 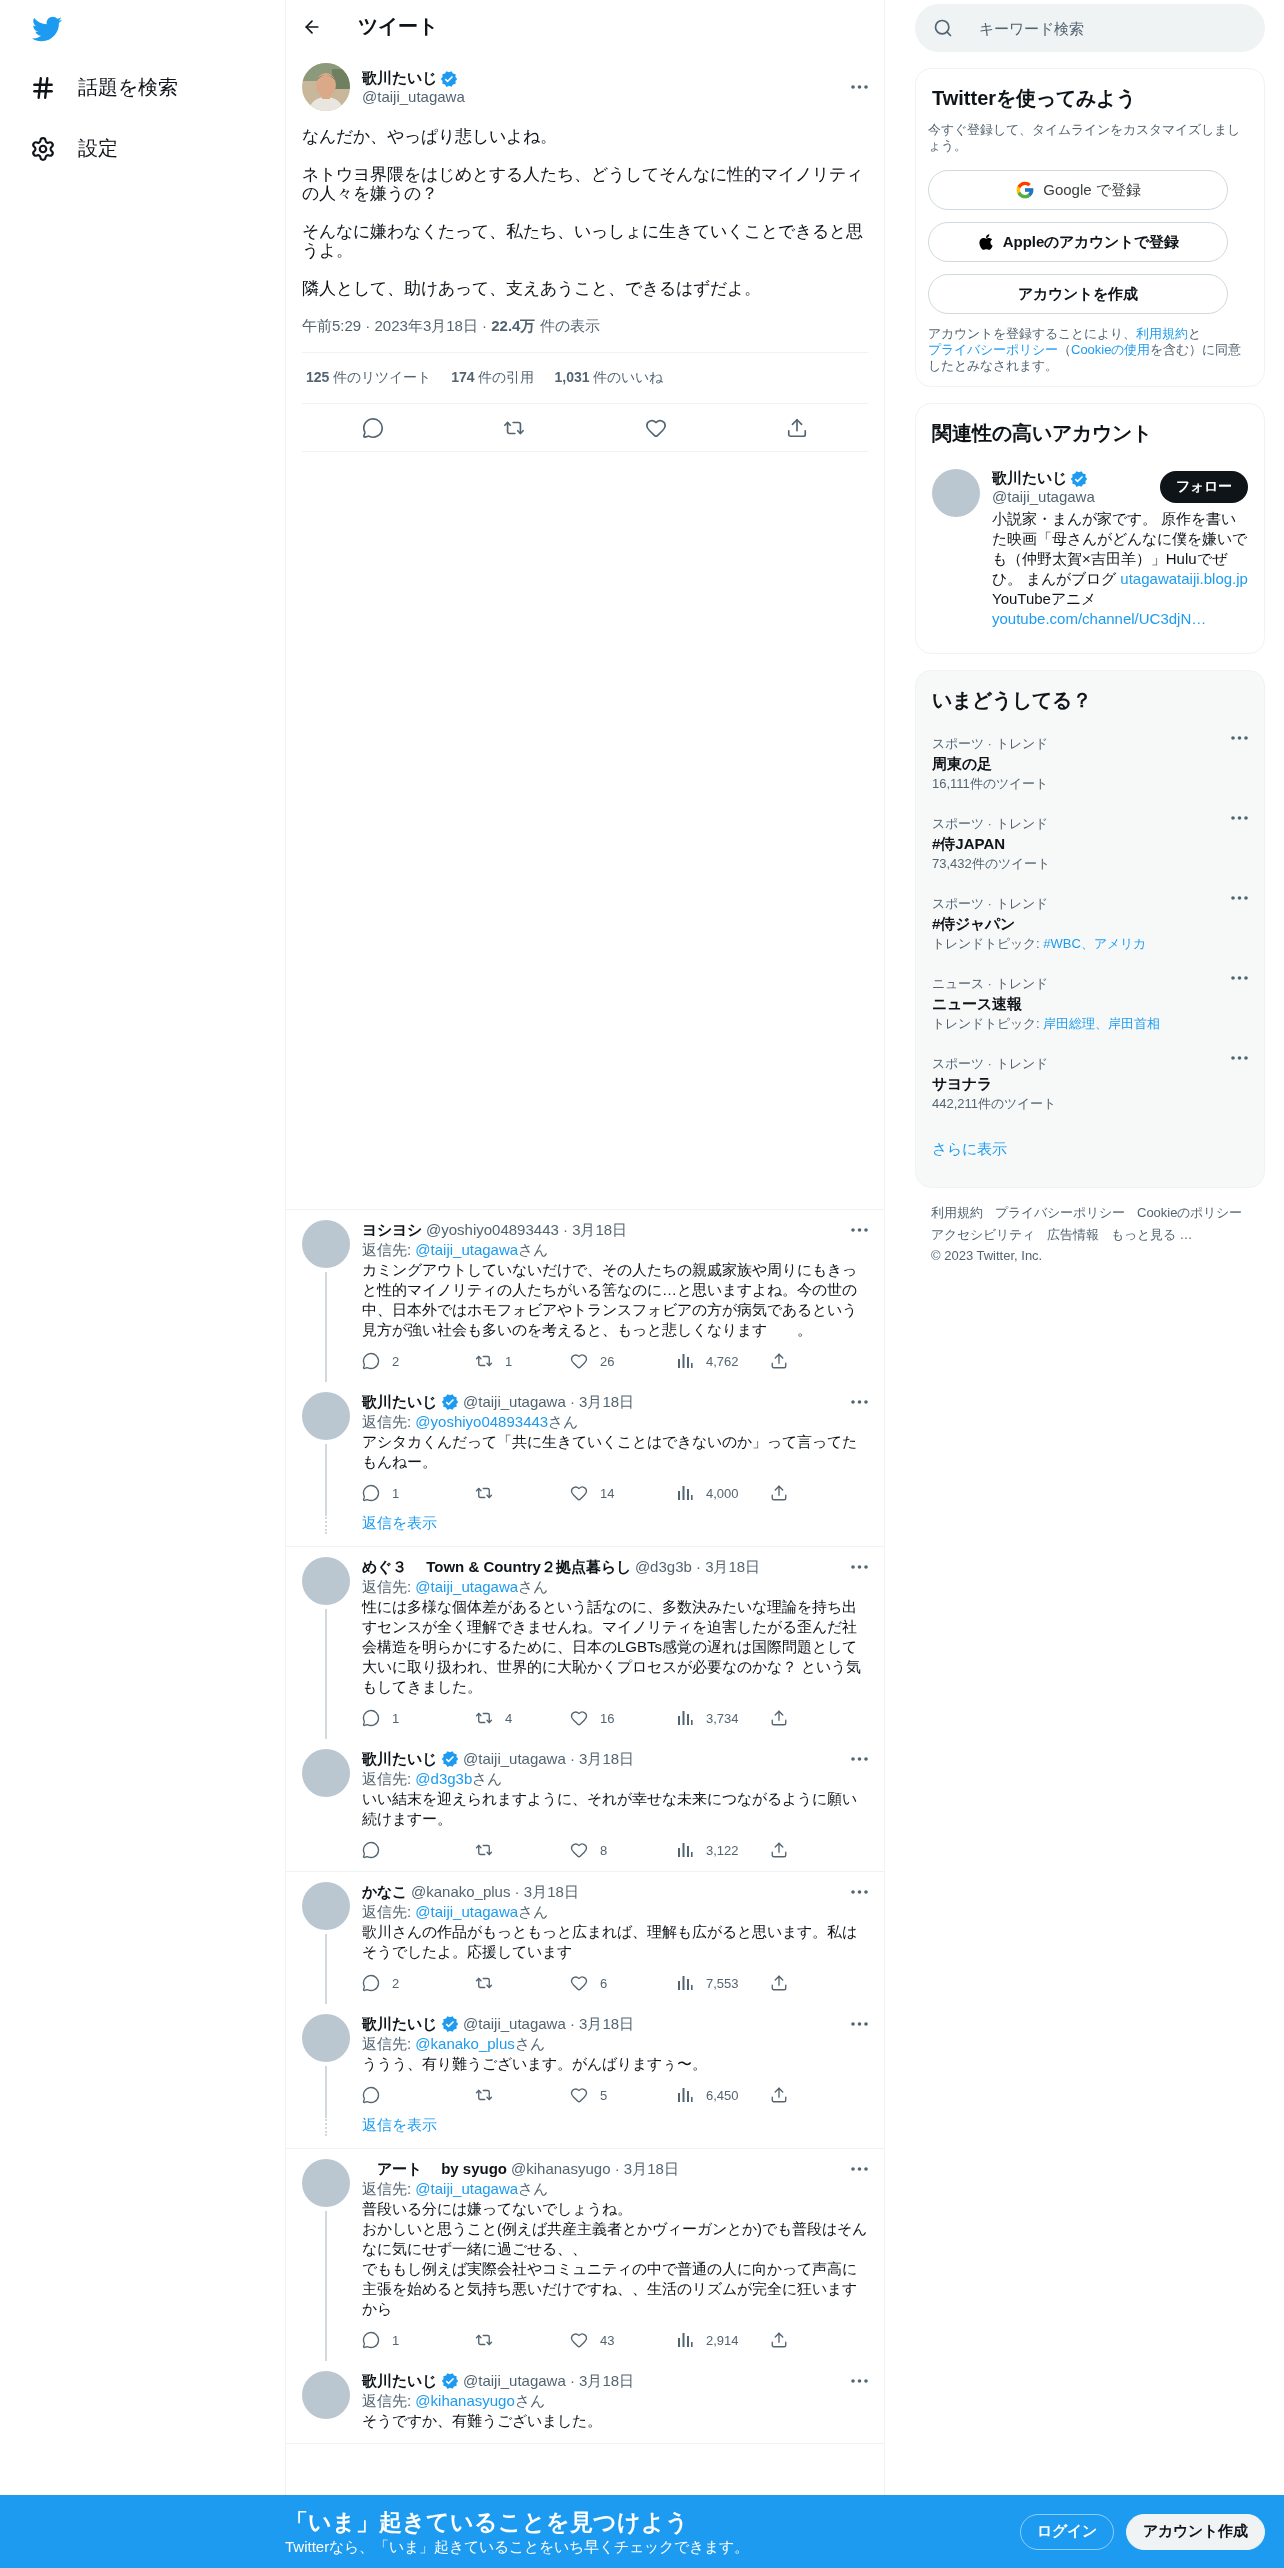 I want to click on tweet-text: なんだか、やっぱり悲しいよね。, so click(x=430, y=136).